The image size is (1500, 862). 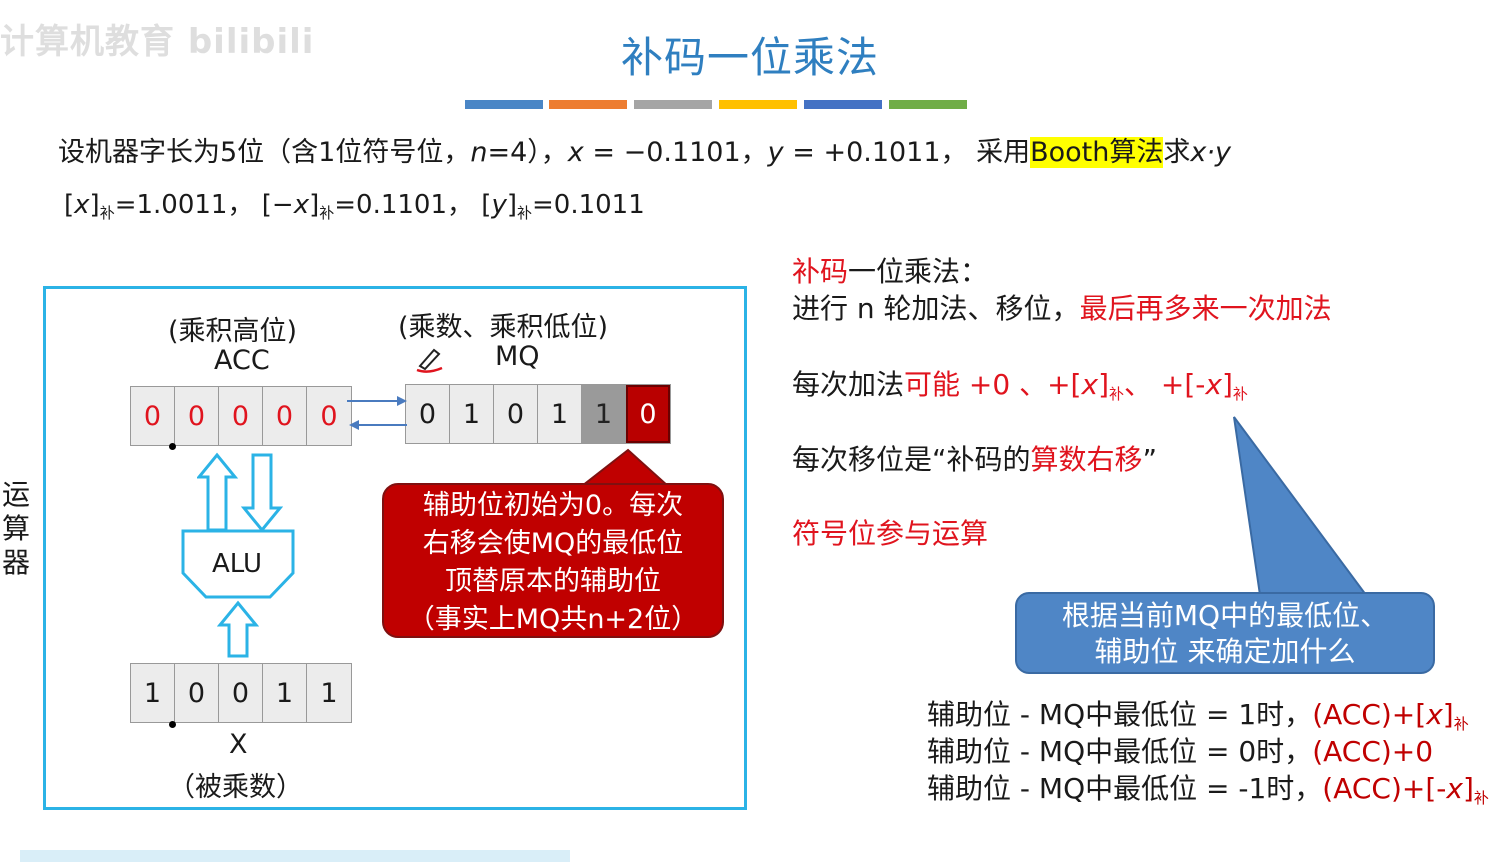 What do you see at coordinates (890, 533) in the screenshot?
I see `method-line-sign: 符号位参与运算` at bounding box center [890, 533].